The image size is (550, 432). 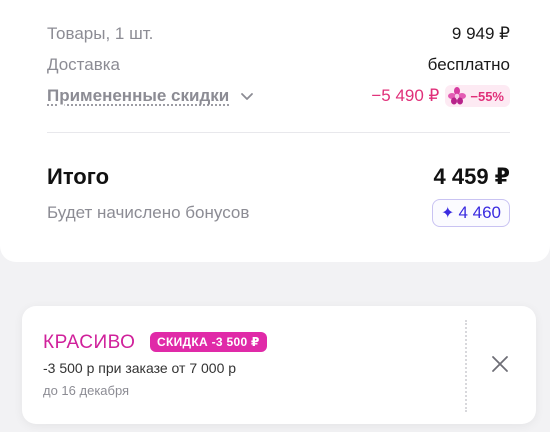 What do you see at coordinates (89, 342) in the screenshot?
I see `promo-code: КРАСИВО` at bounding box center [89, 342].